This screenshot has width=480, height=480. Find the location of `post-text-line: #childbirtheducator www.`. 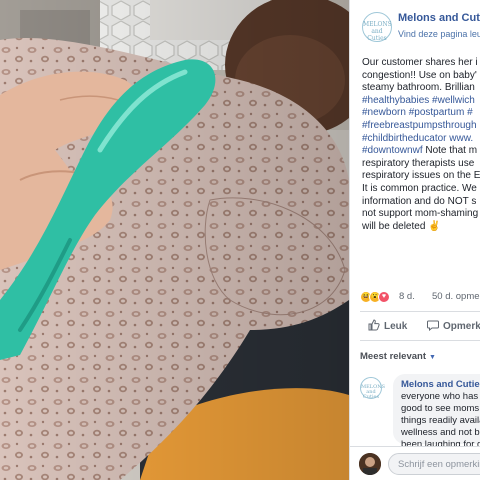

post-text-line: #childbirtheducator www. is located at coordinates (421, 139).